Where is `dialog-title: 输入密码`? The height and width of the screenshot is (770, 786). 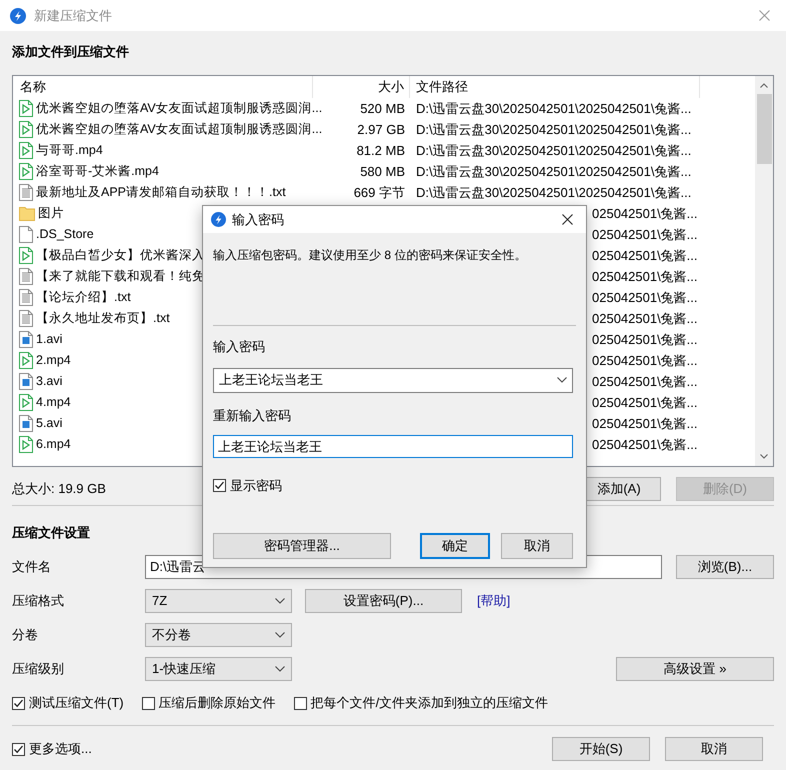
dialog-title: 输入密码 is located at coordinates (258, 219).